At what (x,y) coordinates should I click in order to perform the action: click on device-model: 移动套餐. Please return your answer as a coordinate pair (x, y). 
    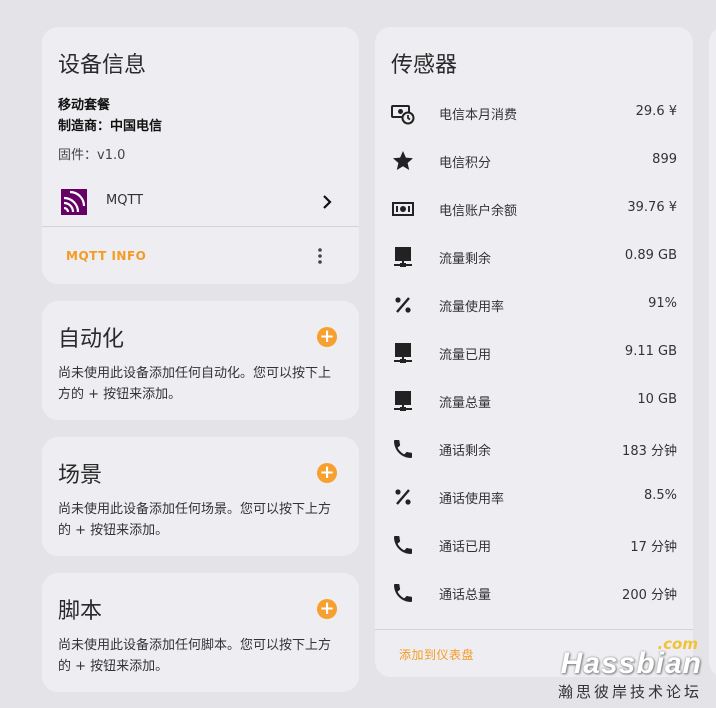
    Looking at the image, I should click on (84, 105).